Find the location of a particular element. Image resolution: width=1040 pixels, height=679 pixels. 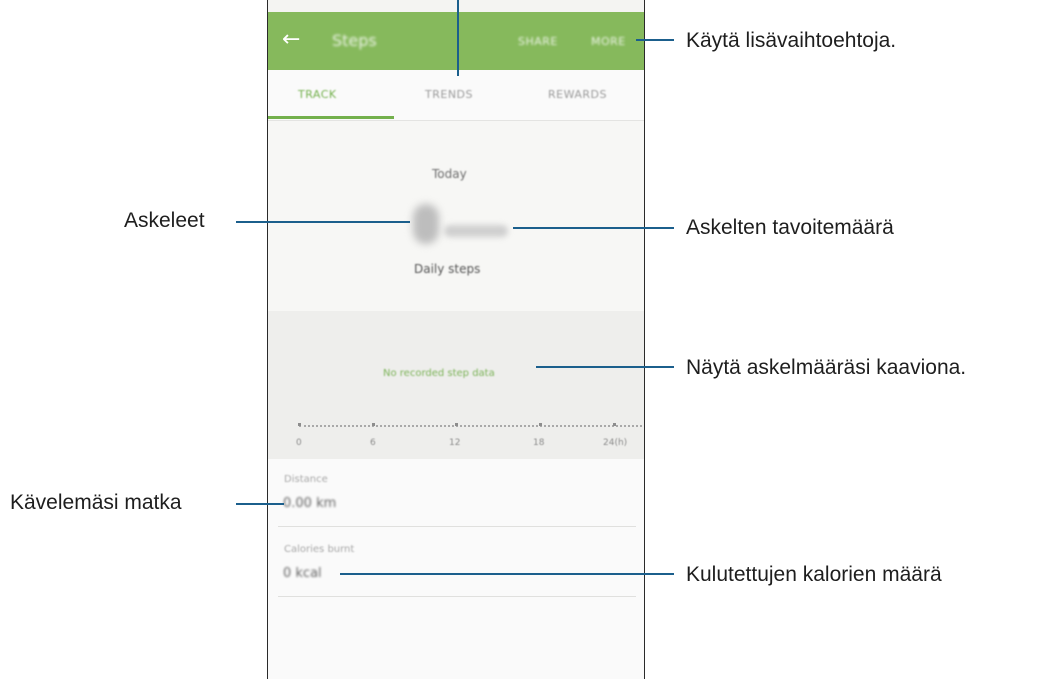

steps-goal is located at coordinates (476, 231).